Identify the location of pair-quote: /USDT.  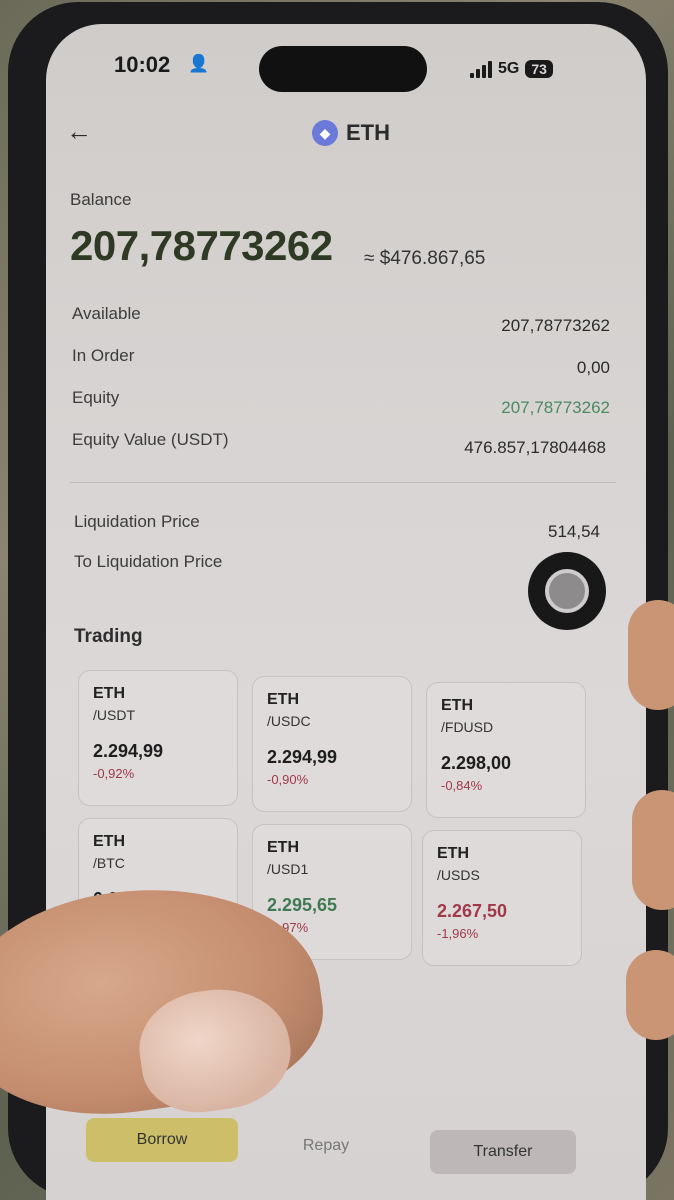
(114, 715).